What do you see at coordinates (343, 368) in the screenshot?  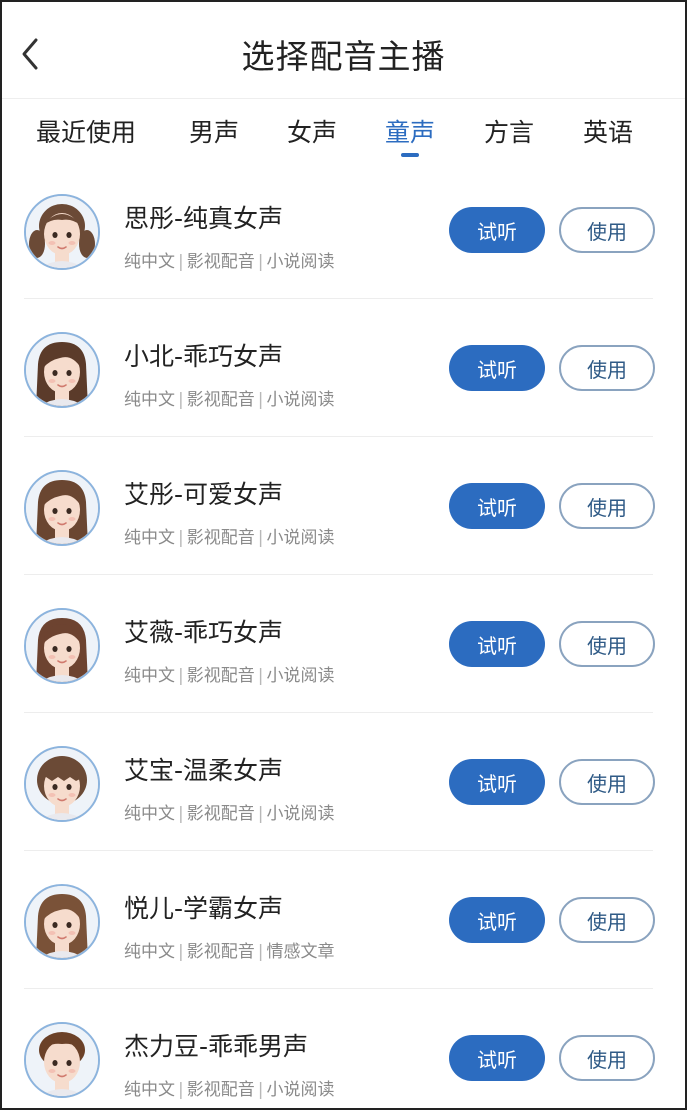 I see `voice-item: 小北-乖巧女声 纯中文 | 影视配音 | 小说阅读 试听 使用` at bounding box center [343, 368].